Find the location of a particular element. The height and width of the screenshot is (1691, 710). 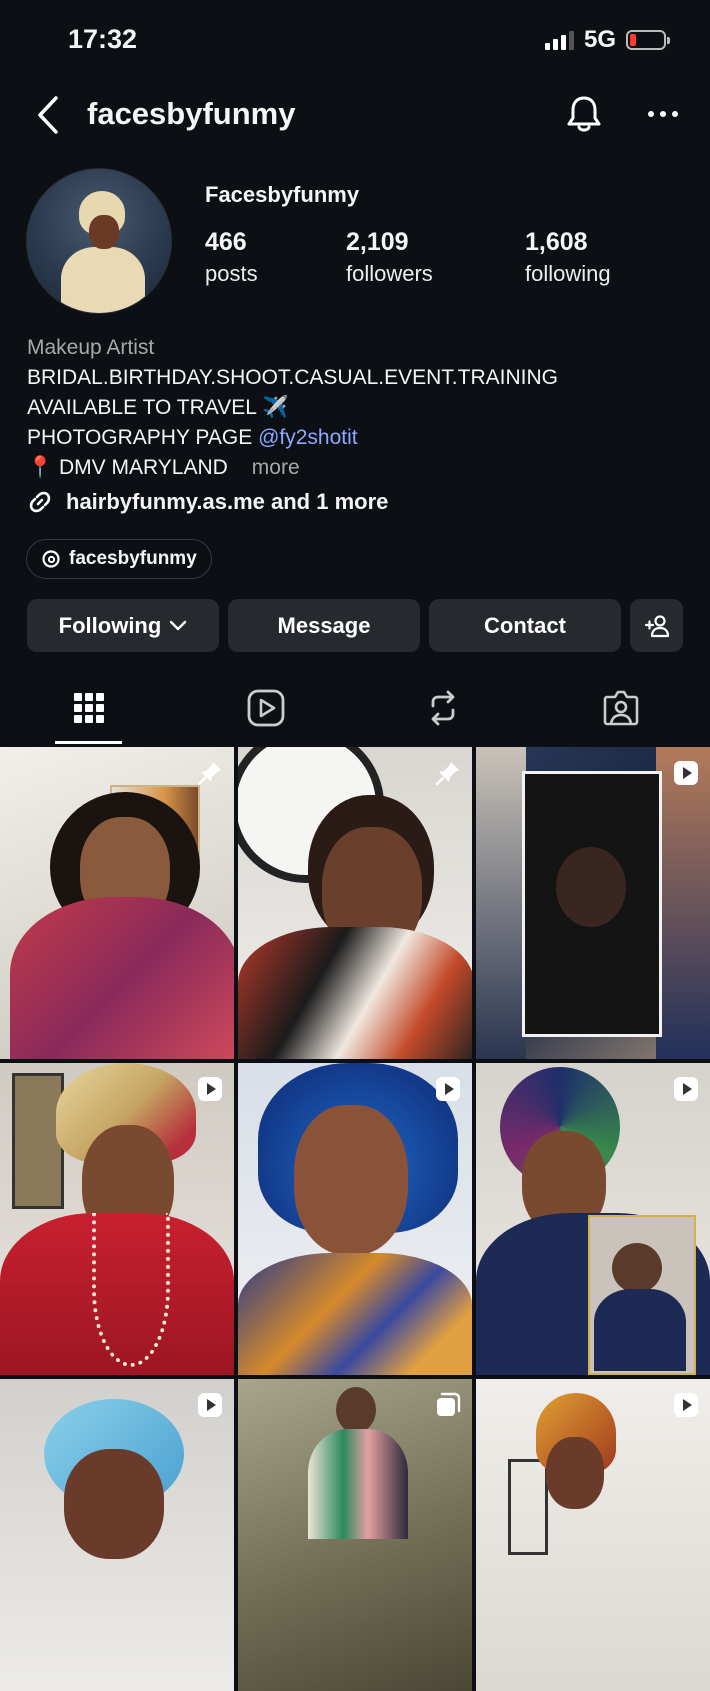

following-button-label: Following is located at coordinates (110, 625).